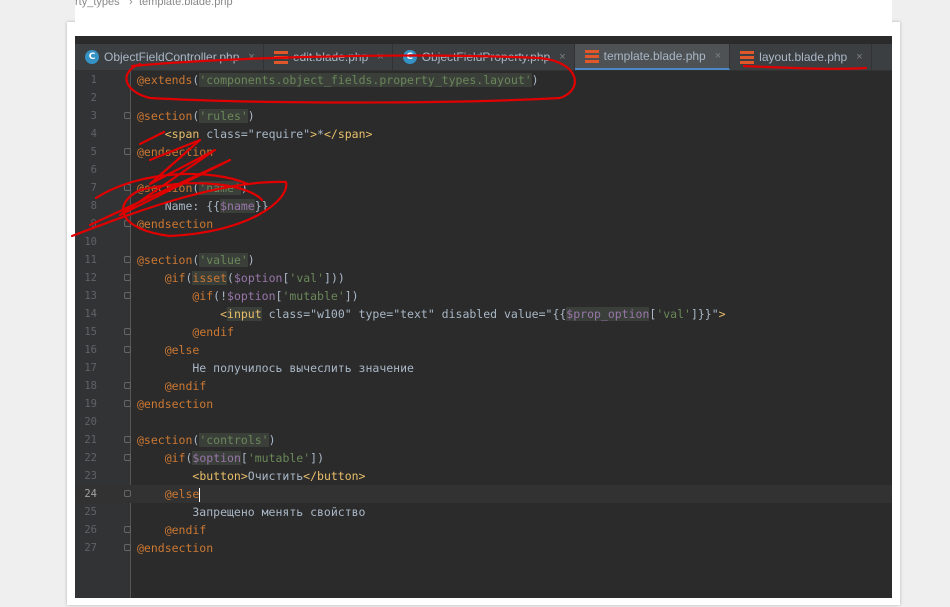 This screenshot has height=607, width=950. Describe the element at coordinates (483, 476) in the screenshot. I see `code-line: 23 <button>Очистить</button>` at that location.